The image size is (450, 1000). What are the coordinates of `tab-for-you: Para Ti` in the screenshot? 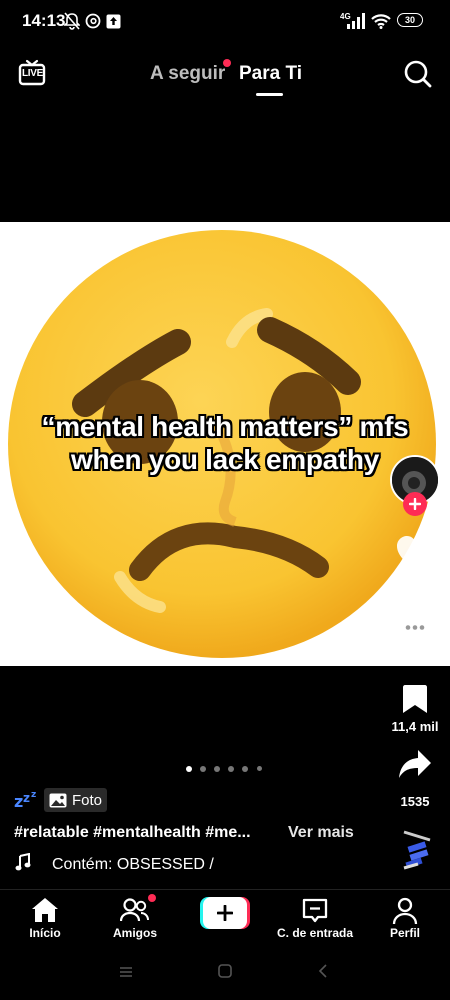 It's located at (270, 74).